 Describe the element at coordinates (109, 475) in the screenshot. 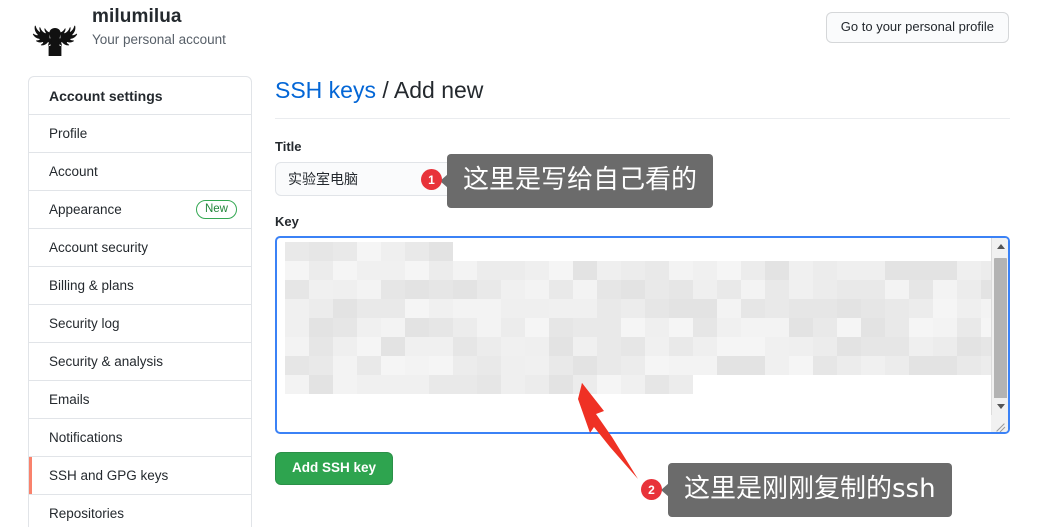

I see `sidebar-item-label: SSH and GPG keys` at that location.